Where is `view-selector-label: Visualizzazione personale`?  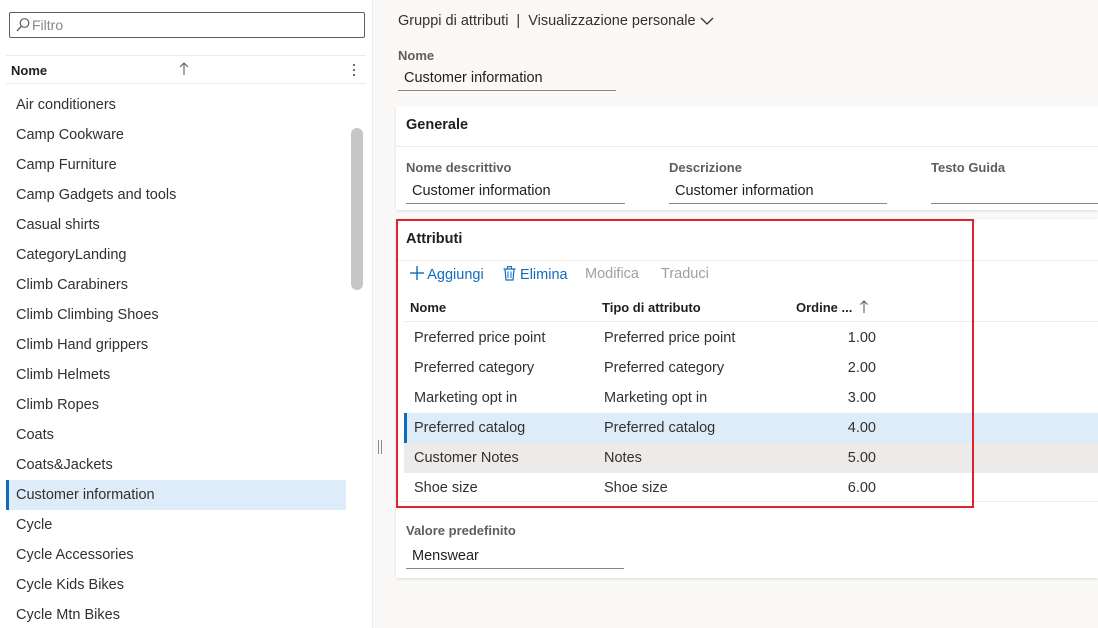 view-selector-label: Visualizzazione personale is located at coordinates (612, 21).